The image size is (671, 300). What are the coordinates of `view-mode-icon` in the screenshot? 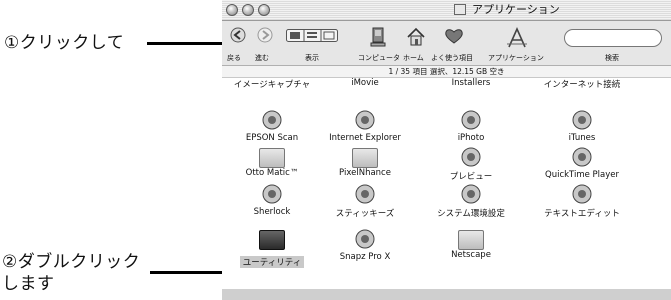 It's located at (312, 35).